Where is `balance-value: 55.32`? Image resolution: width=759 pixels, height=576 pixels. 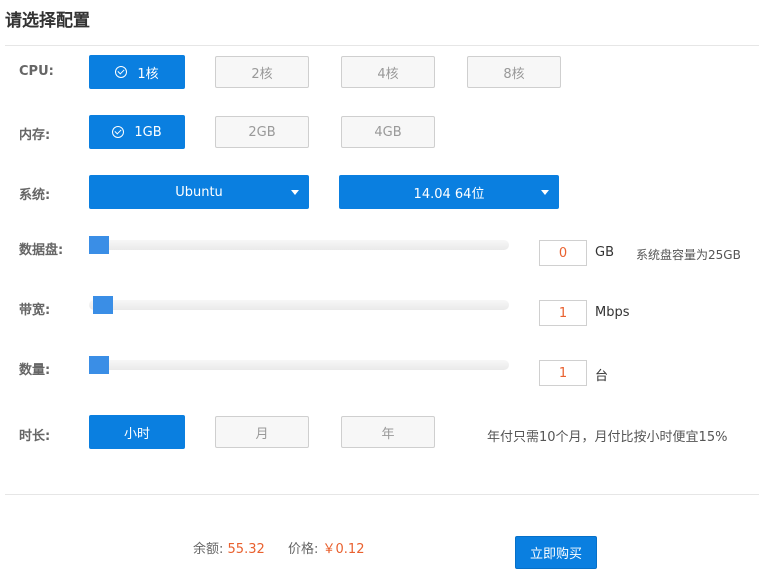
balance-value: 55.32 is located at coordinates (246, 549).